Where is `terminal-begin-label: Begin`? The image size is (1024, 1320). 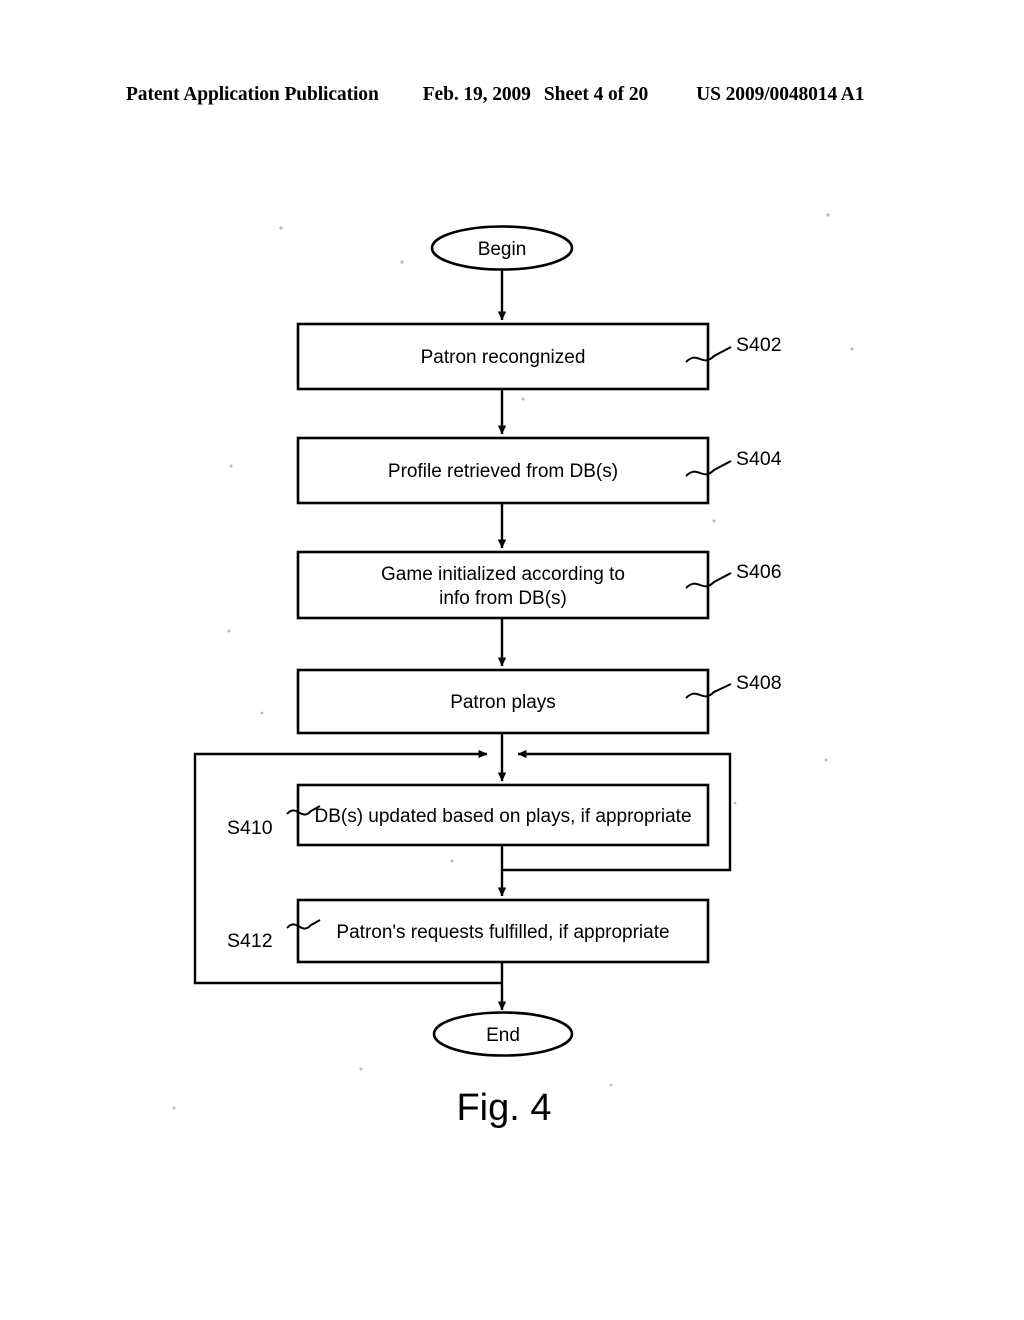 terminal-begin-label: Begin is located at coordinates (502, 249).